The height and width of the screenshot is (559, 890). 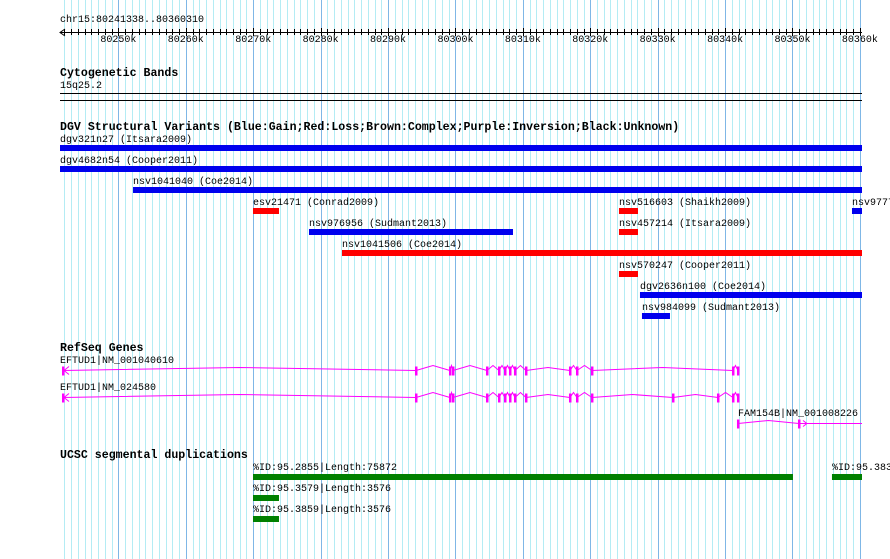 What do you see at coordinates (126, 140) in the screenshot?
I see `dgv-feature-label: dgv321n27 (Itsara2009)` at bounding box center [126, 140].